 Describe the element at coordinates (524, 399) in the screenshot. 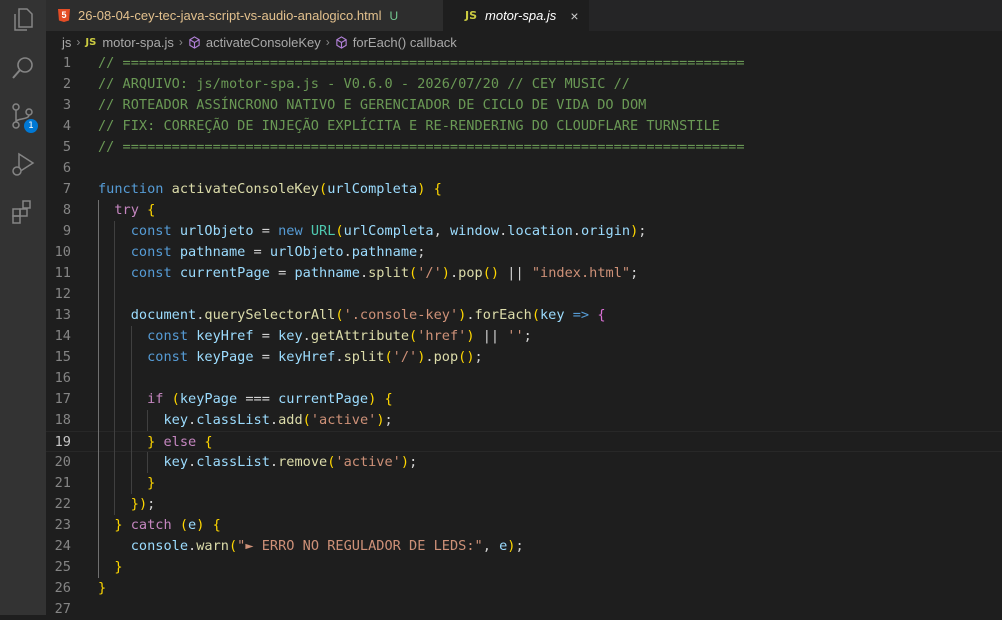

I see `code-line: 17 if (keyPage === currentPage) {` at that location.